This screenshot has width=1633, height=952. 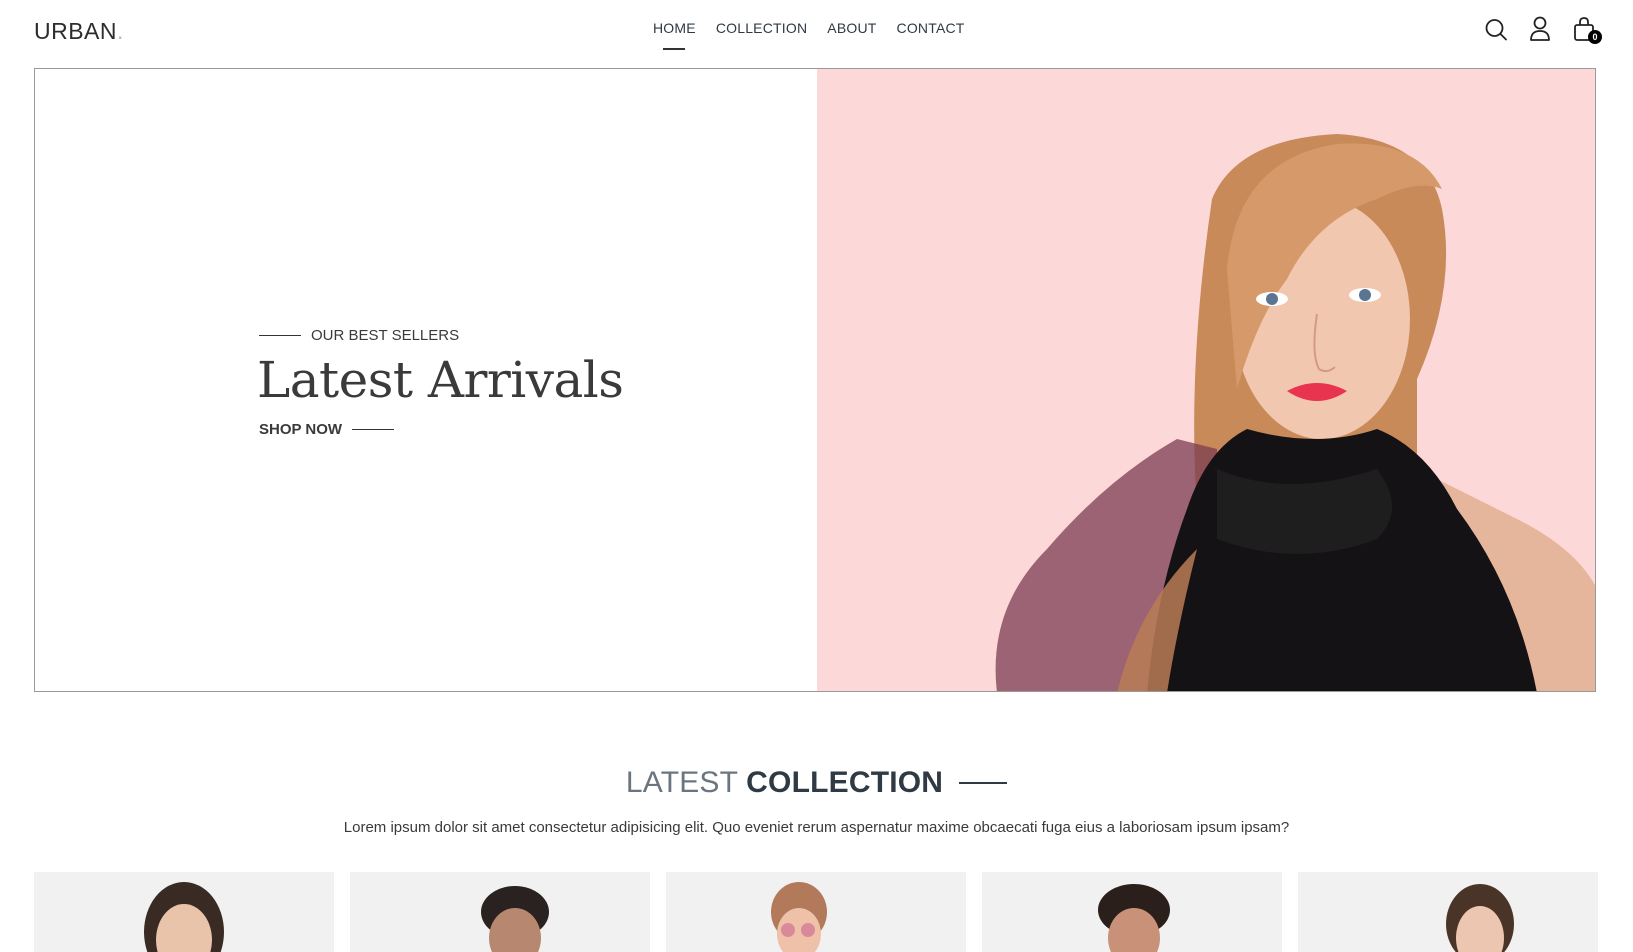 I want to click on shop-now-link: SHOP NOW, so click(x=327, y=429).